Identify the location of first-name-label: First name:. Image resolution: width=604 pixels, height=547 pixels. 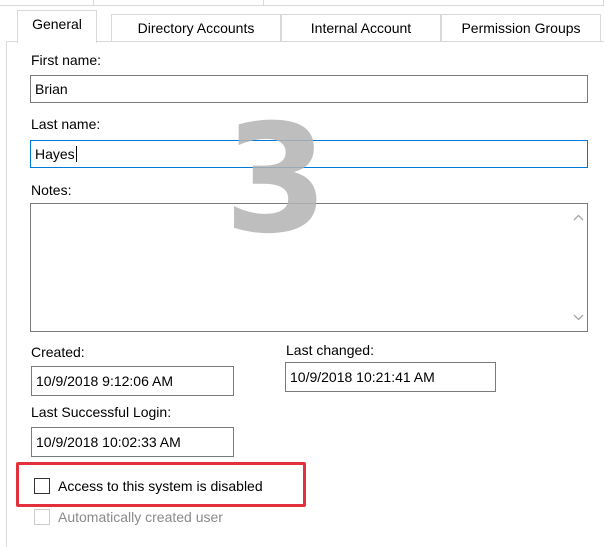
(66, 60).